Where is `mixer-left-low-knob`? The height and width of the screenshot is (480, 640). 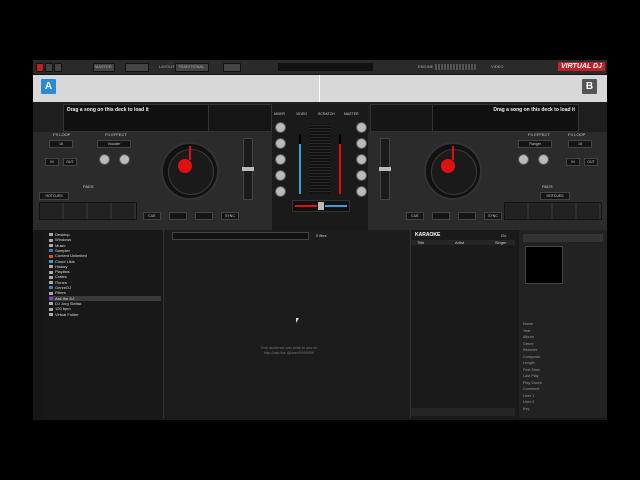 mixer-left-low-knob is located at coordinates (280, 175).